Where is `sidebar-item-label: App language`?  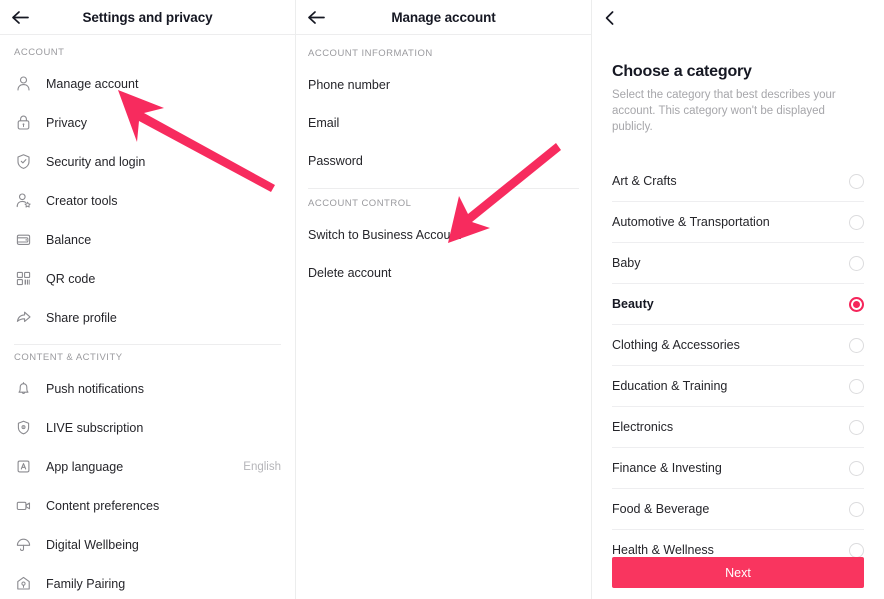
sidebar-item-label: App language is located at coordinates (85, 466).